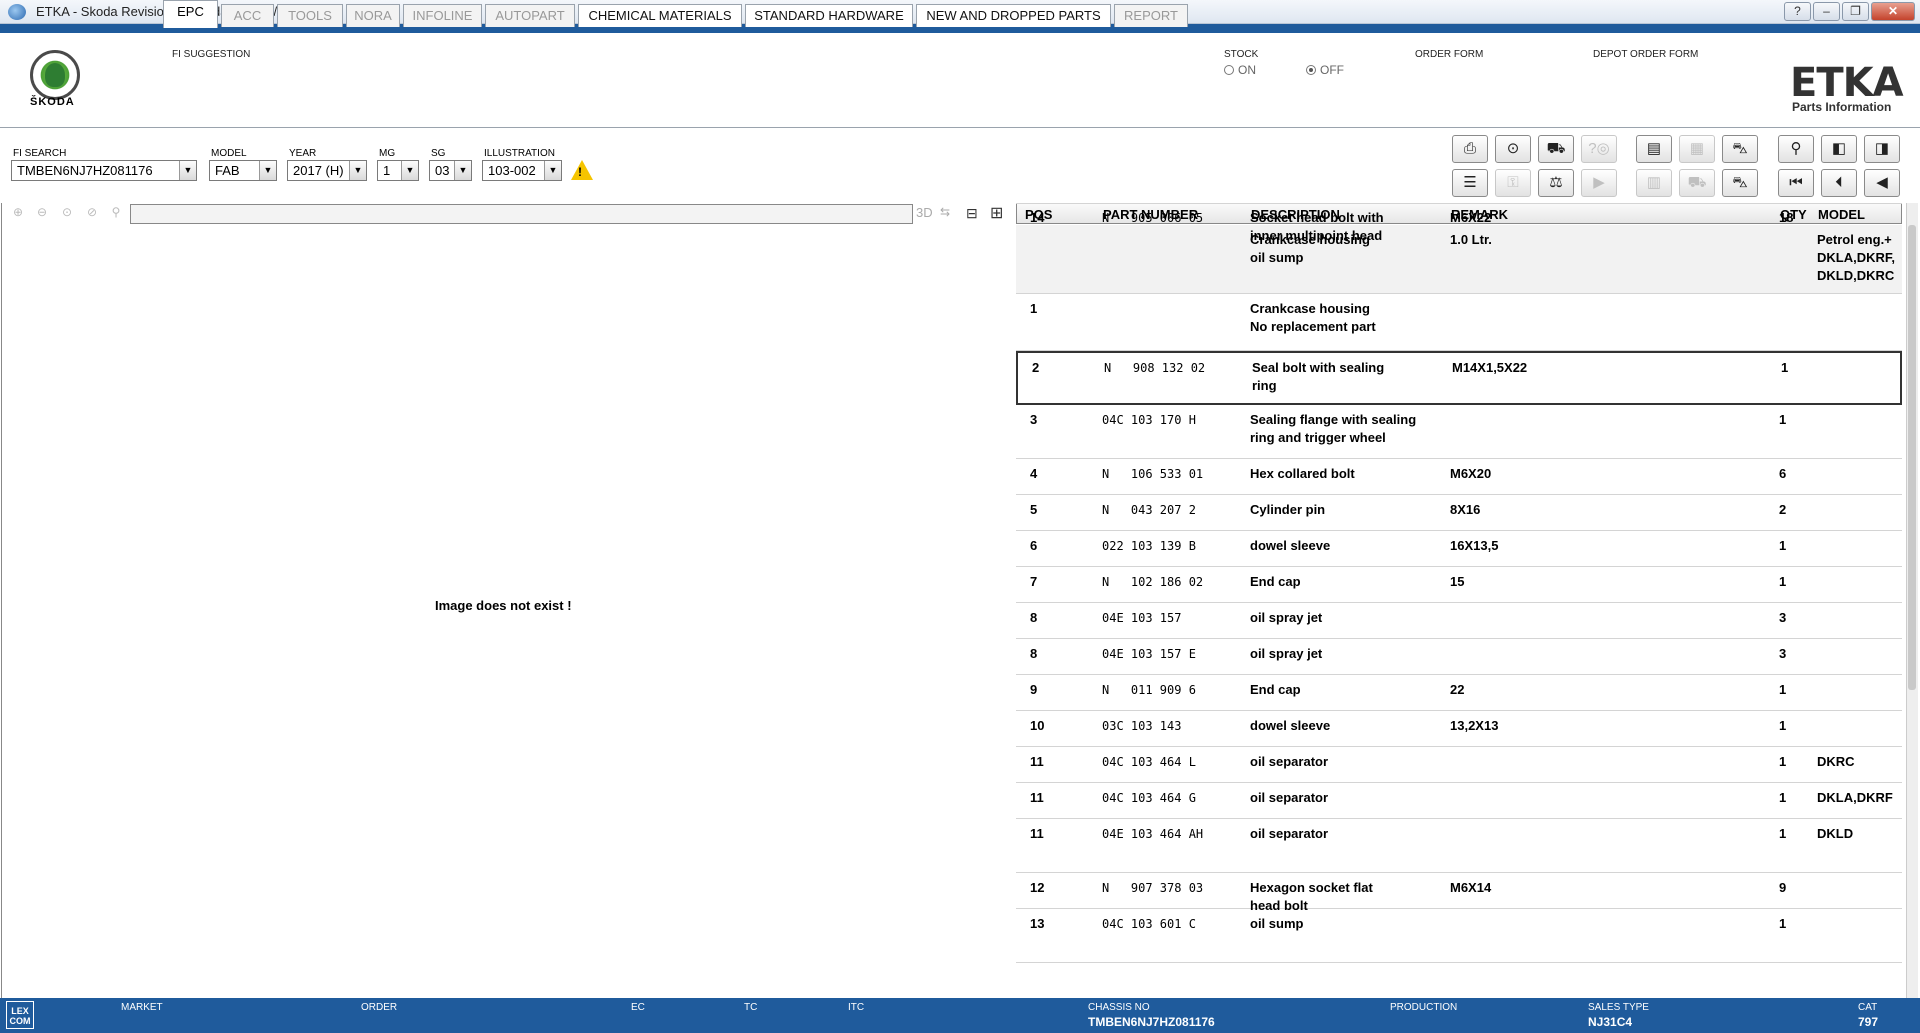  Describe the element at coordinates (1037, 761) in the screenshot. I see `row-pos: 11` at that location.